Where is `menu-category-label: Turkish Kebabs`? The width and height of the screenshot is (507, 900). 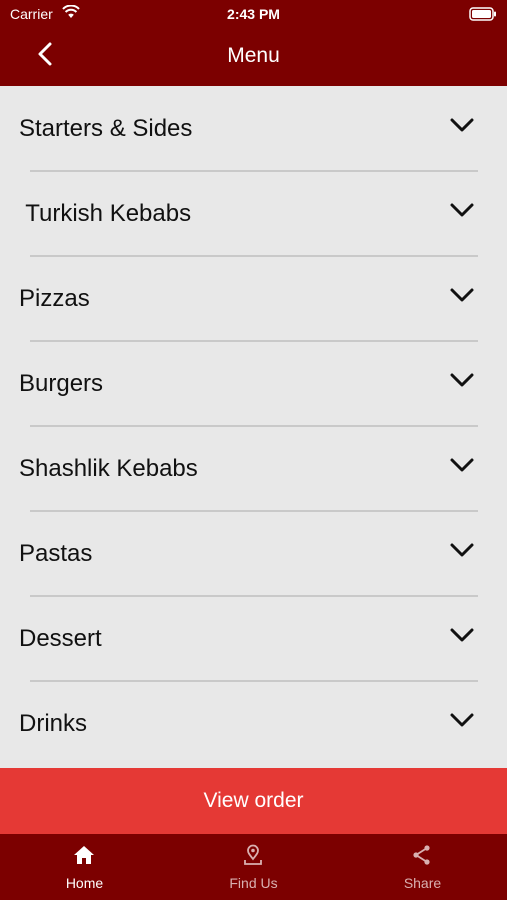
menu-category-label: Turkish Kebabs is located at coordinates (105, 213).